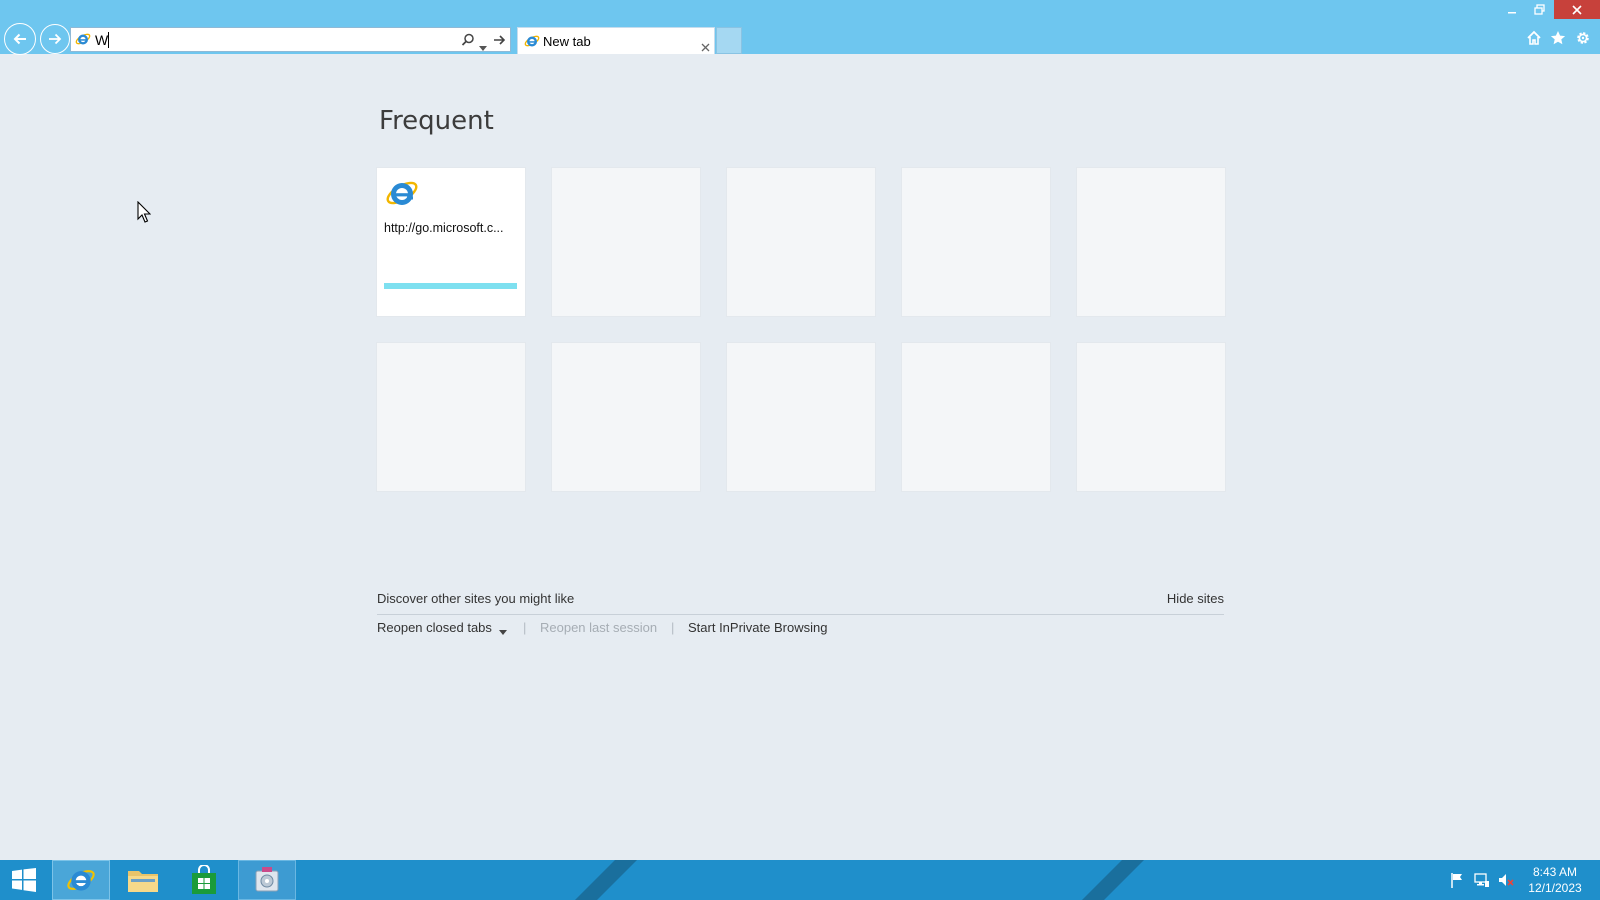 Image resolution: width=1600 pixels, height=900 pixels. I want to click on taskbar-file-explorer, so click(143, 880).